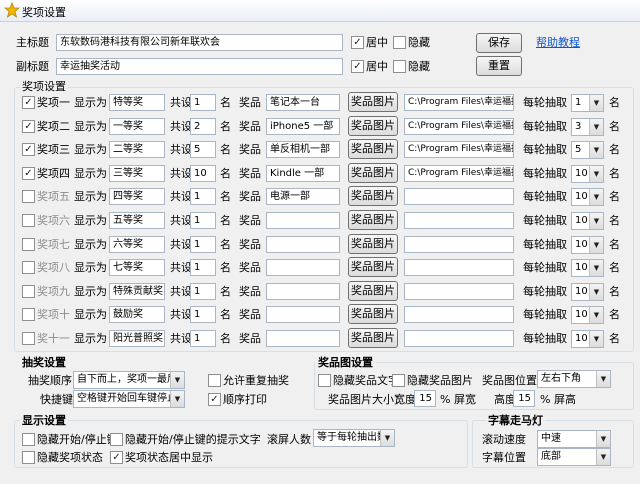 This screenshot has height=484, width=640. What do you see at coordinates (499, 43) in the screenshot?
I see `save-button: 保存` at bounding box center [499, 43].